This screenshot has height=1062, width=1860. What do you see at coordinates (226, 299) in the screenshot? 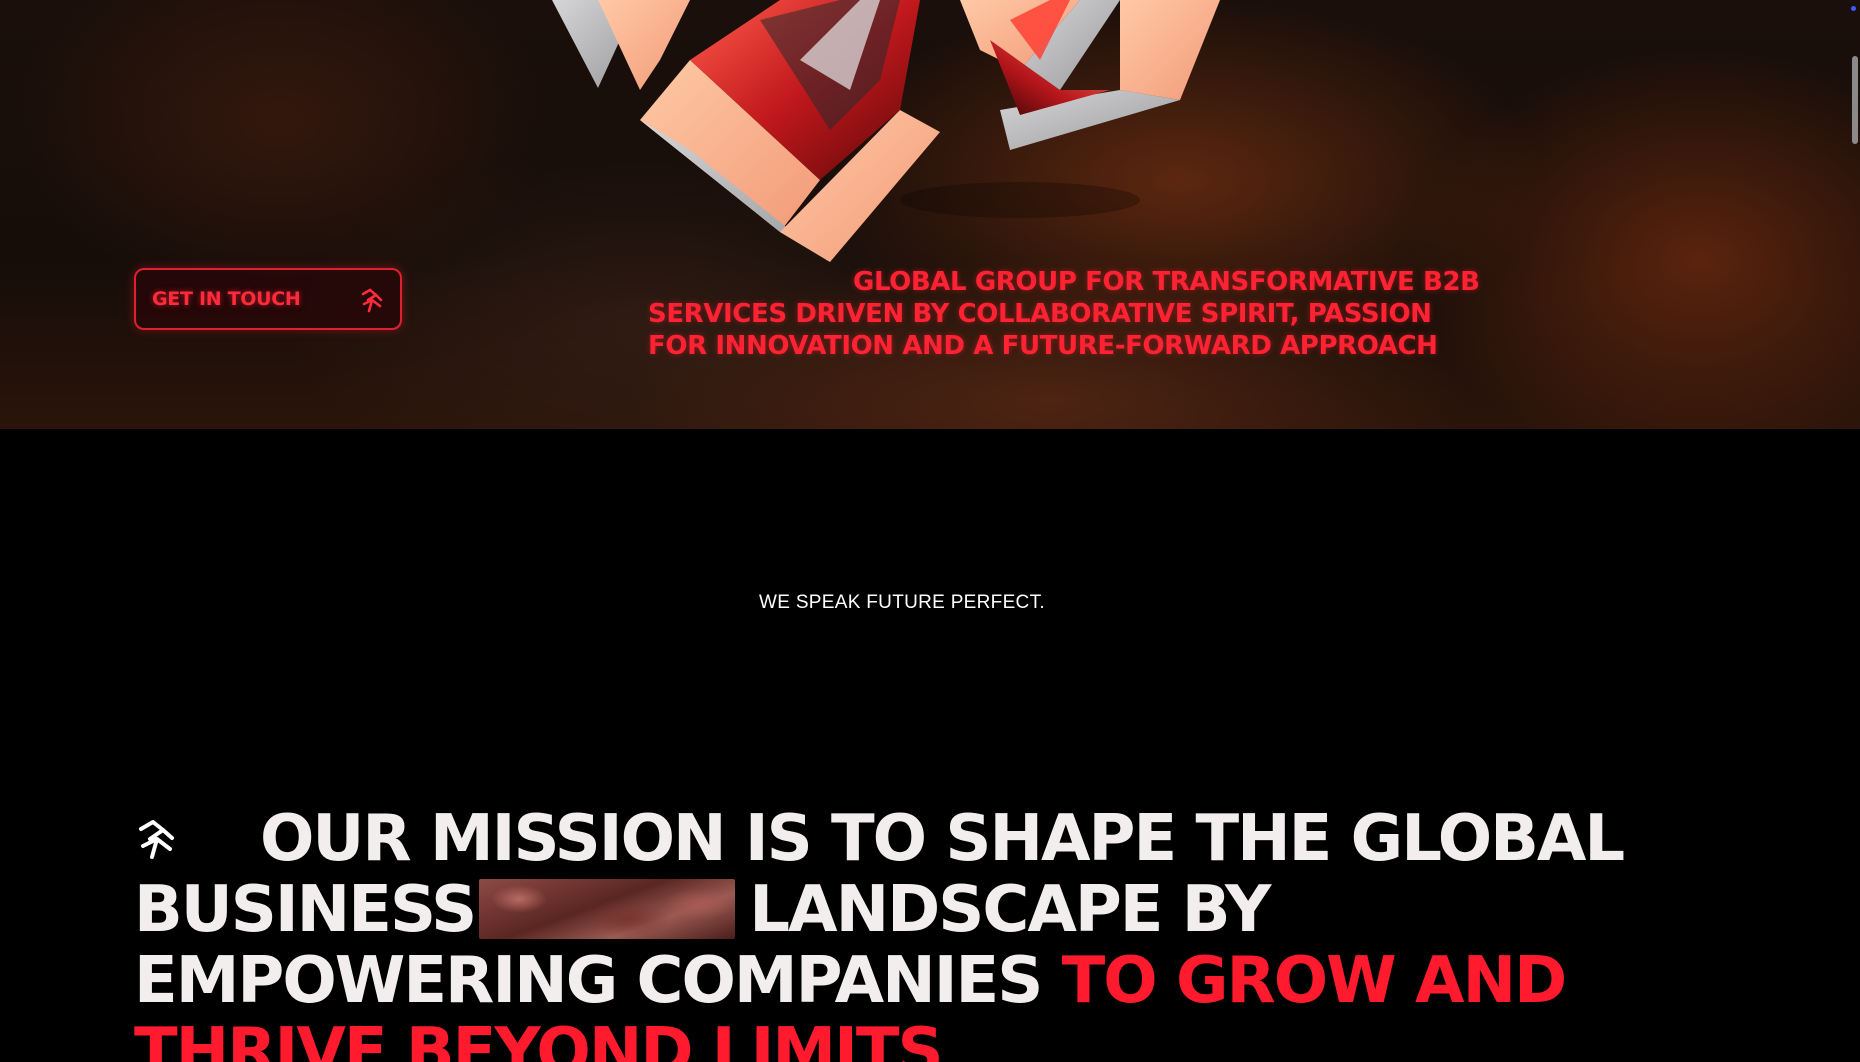
I see `get-in-touch-label: GET IN TOUCH` at bounding box center [226, 299].